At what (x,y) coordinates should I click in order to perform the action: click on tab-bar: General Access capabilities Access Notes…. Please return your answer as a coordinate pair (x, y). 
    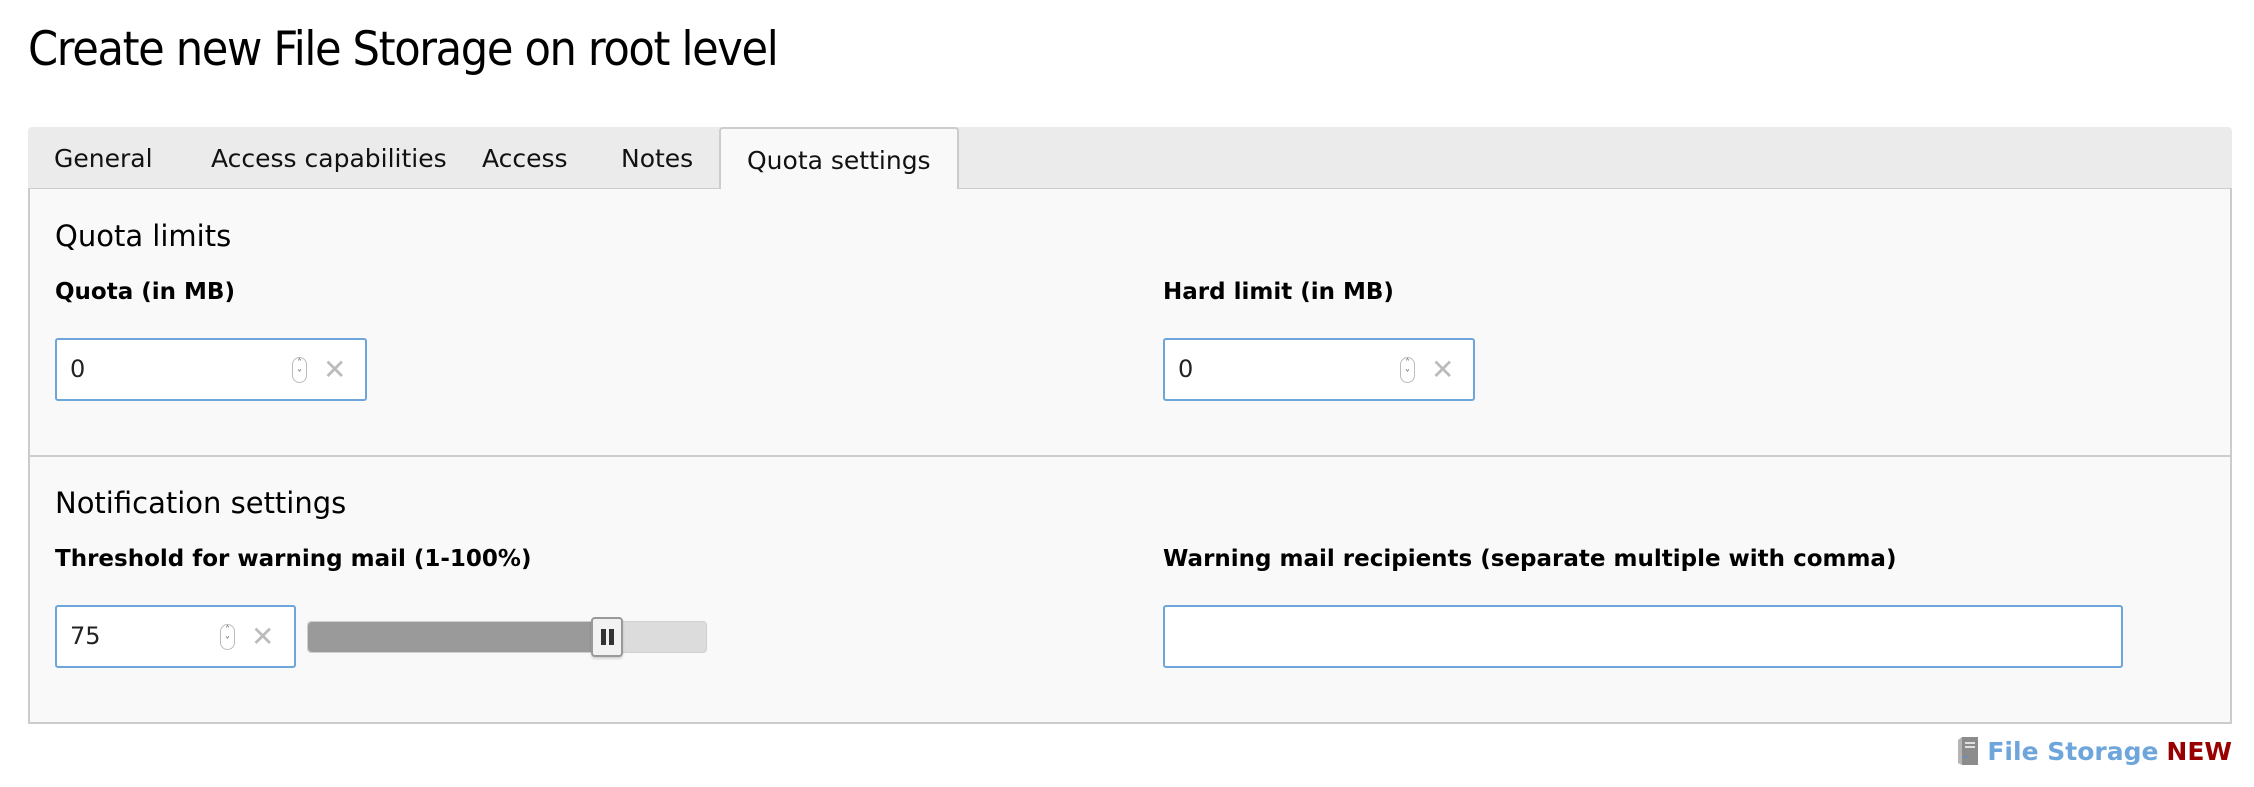
    Looking at the image, I should click on (1130, 159).